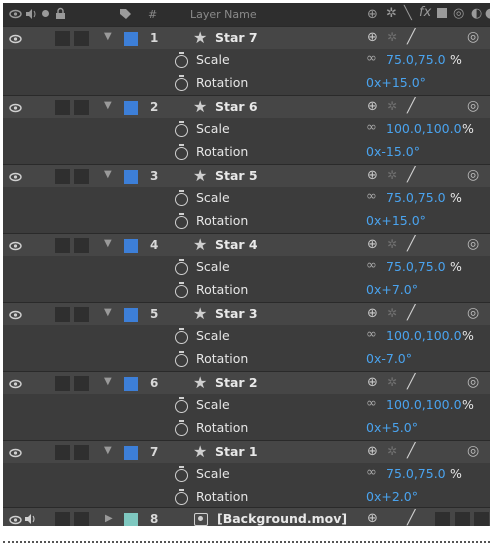 This screenshot has width=490, height=546. What do you see at coordinates (246, 497) in the screenshot?
I see `rotation-property-row: Rotation 0x+2.0°` at bounding box center [246, 497].